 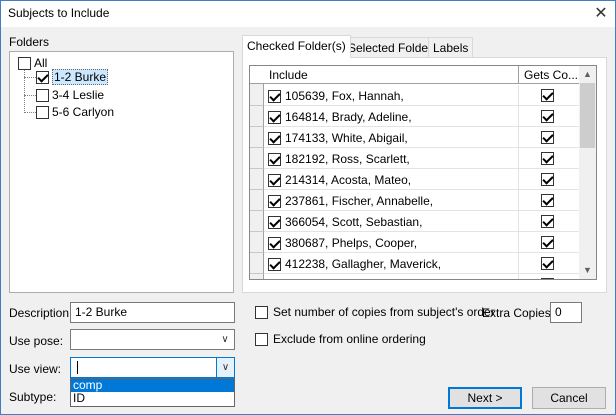 What do you see at coordinates (587, 115) in the screenshot?
I see `scroll-thumb` at bounding box center [587, 115].